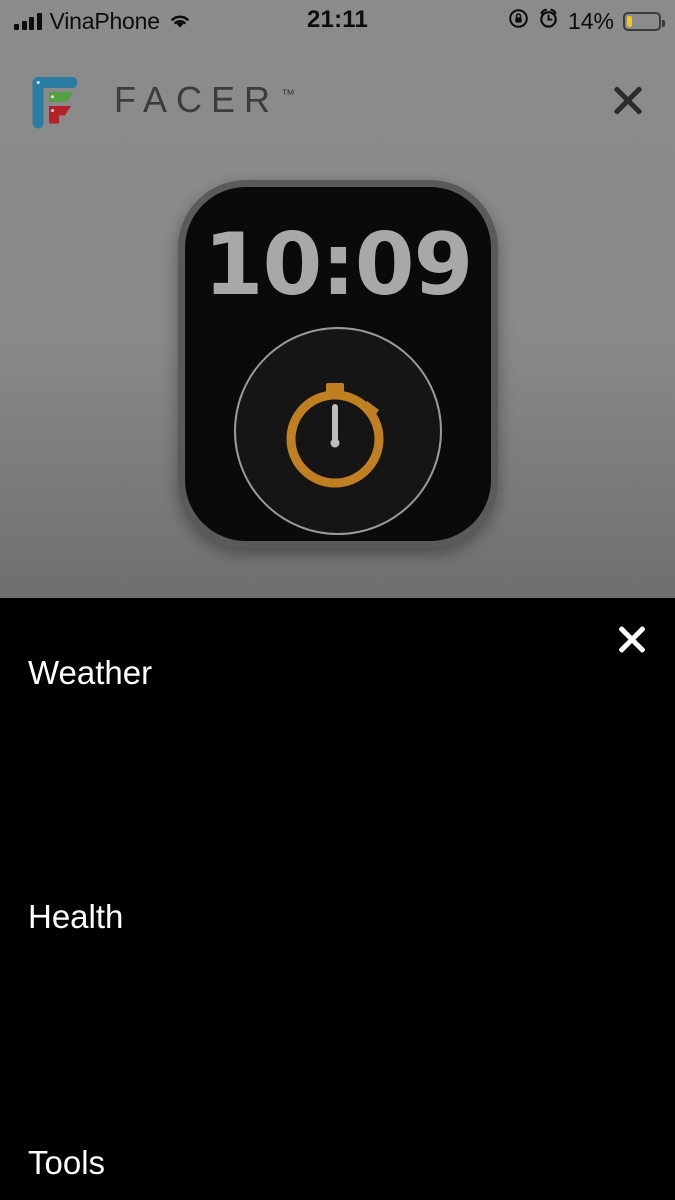 The height and width of the screenshot is (1200, 675). I want to click on battery-low-icon, so click(644, 21).